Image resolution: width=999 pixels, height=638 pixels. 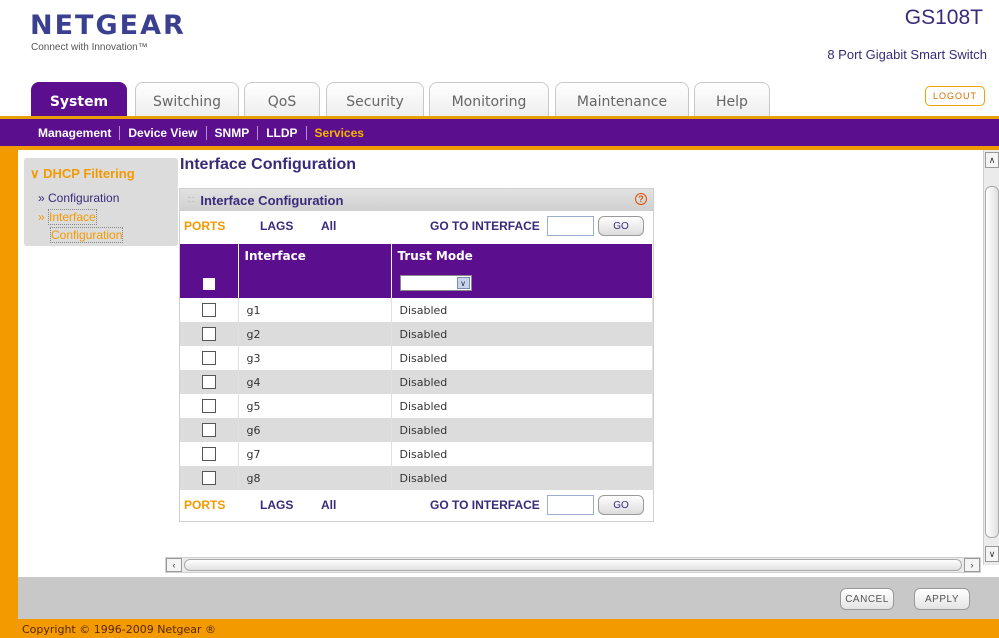 What do you see at coordinates (972, 565) in the screenshot?
I see `scroll-right-icon: ›` at bounding box center [972, 565].